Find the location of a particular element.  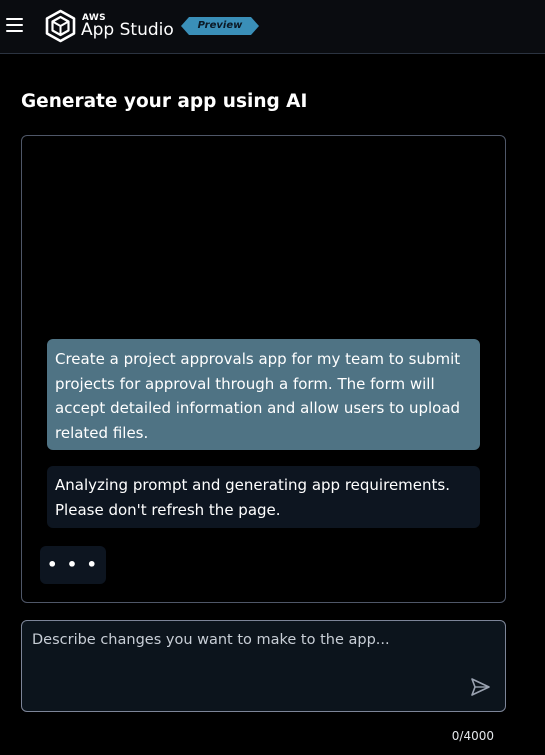

prompt-input is located at coordinates (263, 666).